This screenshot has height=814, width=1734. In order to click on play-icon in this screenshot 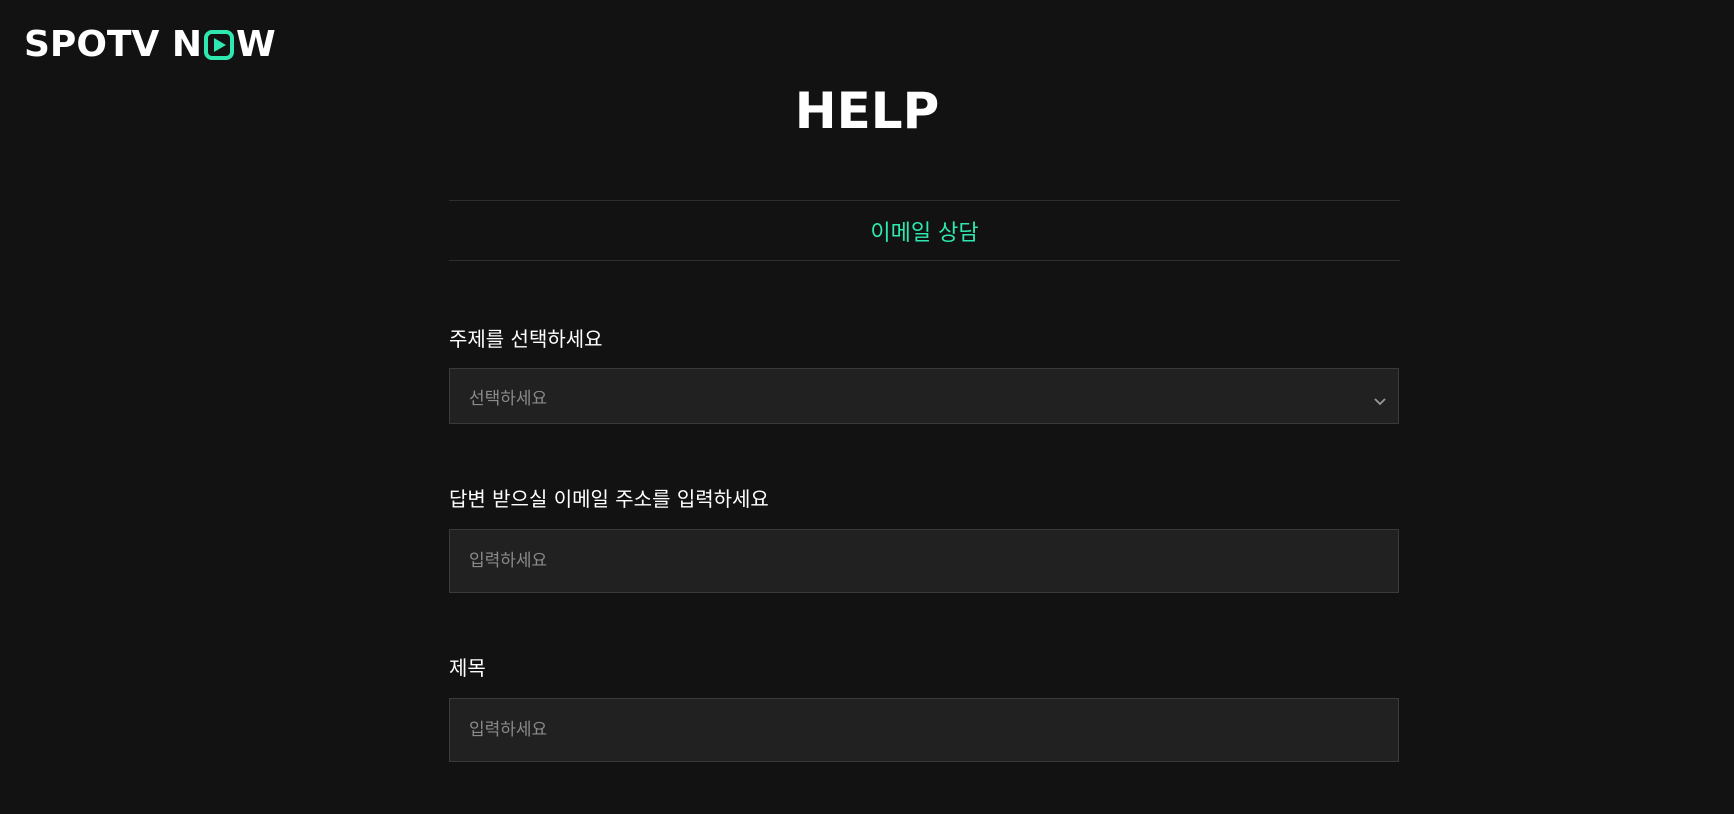, I will do `click(219, 45)`.